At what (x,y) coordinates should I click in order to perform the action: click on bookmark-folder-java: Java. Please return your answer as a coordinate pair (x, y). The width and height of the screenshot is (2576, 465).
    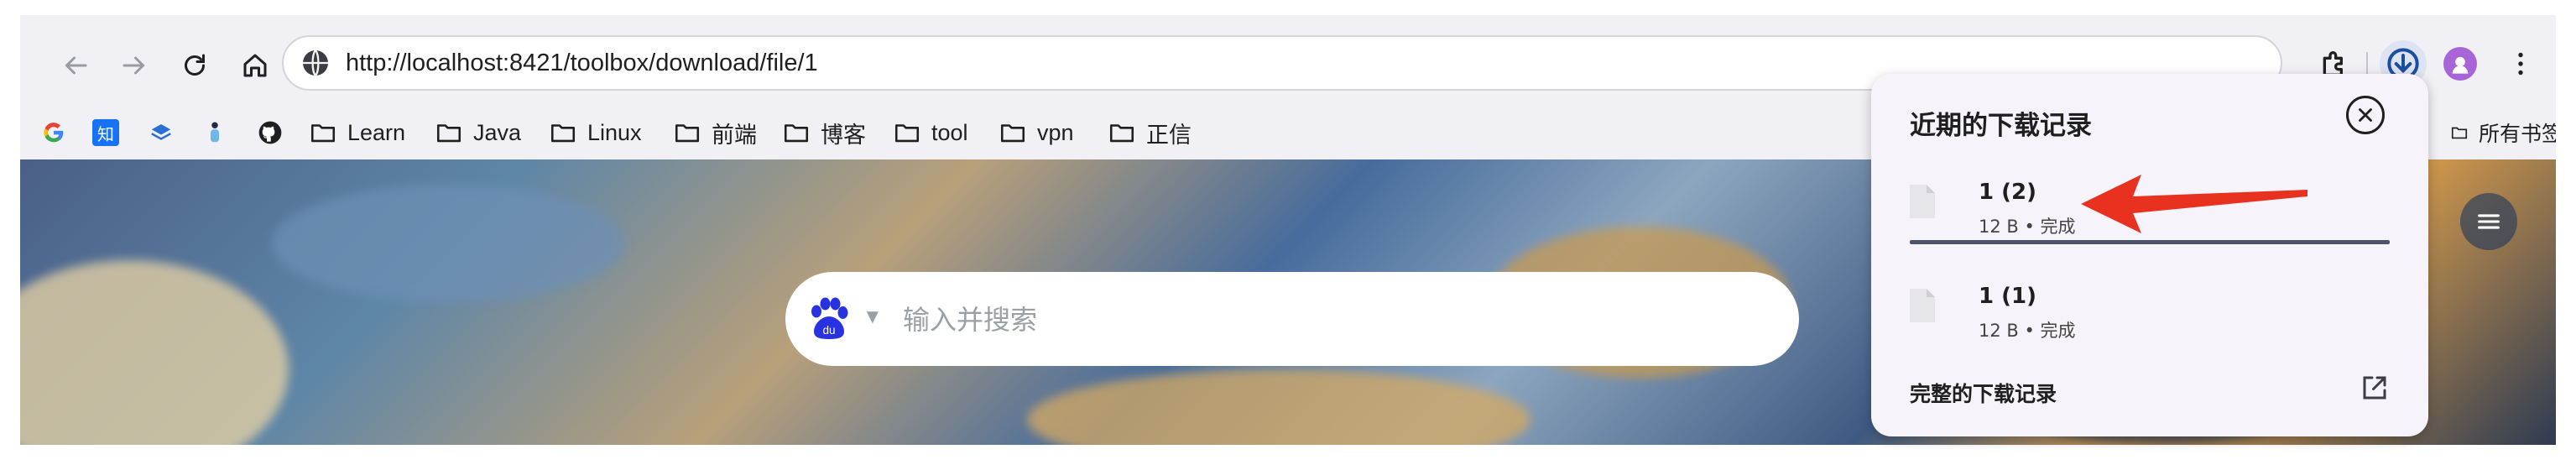
    Looking at the image, I should click on (478, 133).